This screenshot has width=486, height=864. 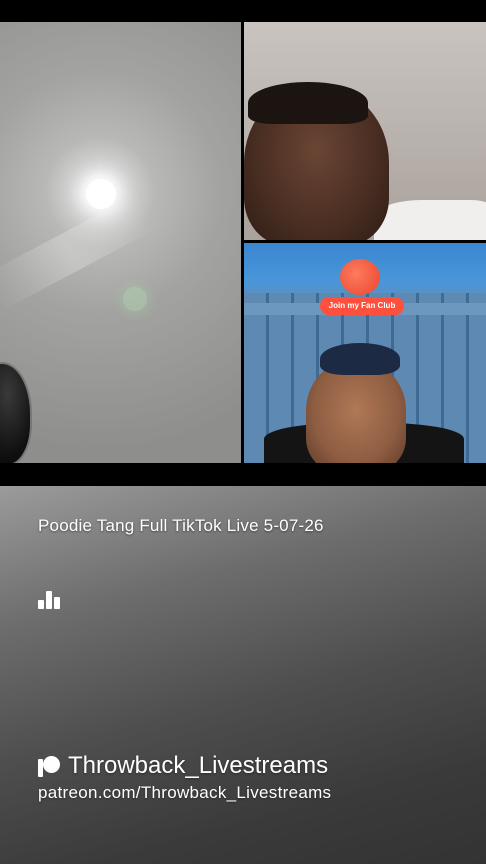 I want to click on video-tile-guest-one, so click(x=365, y=131).